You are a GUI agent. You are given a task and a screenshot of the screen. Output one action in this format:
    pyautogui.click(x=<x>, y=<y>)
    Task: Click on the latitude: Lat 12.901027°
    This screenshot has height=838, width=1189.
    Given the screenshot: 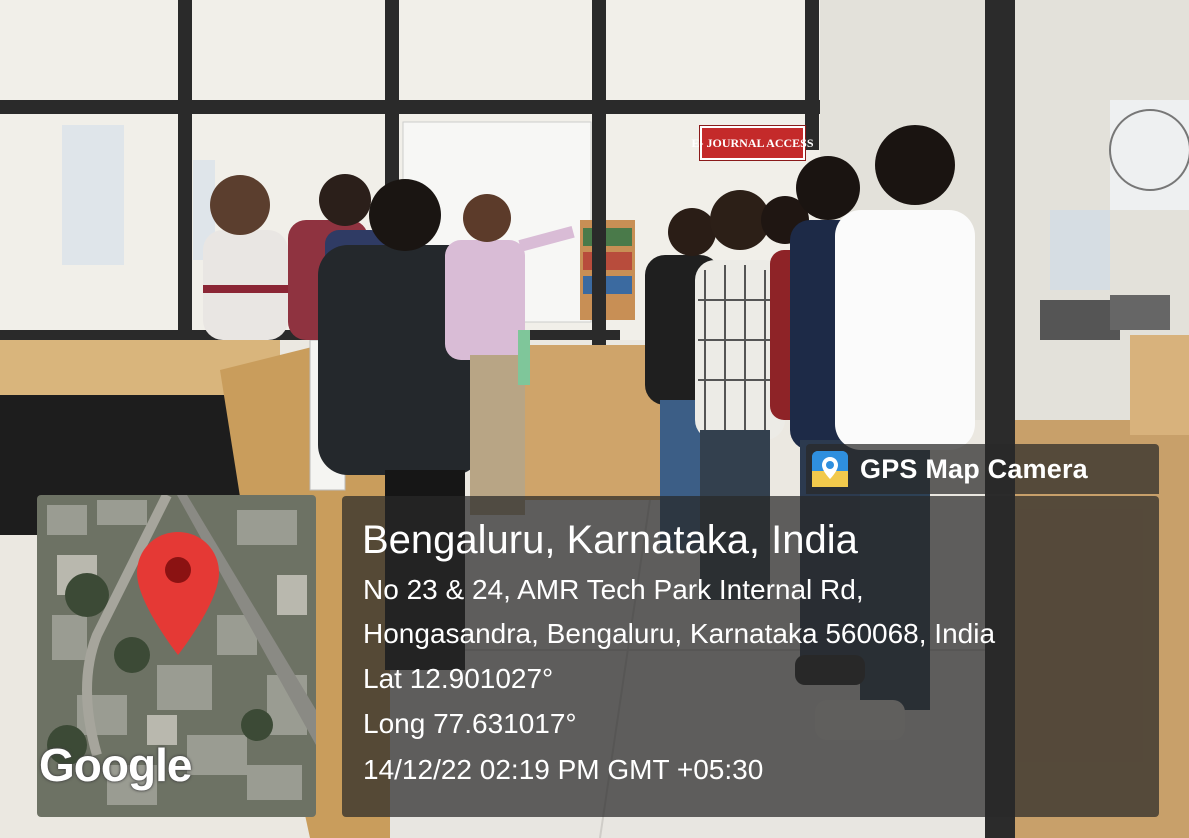 What is the action you would take?
    pyautogui.click(x=458, y=678)
    